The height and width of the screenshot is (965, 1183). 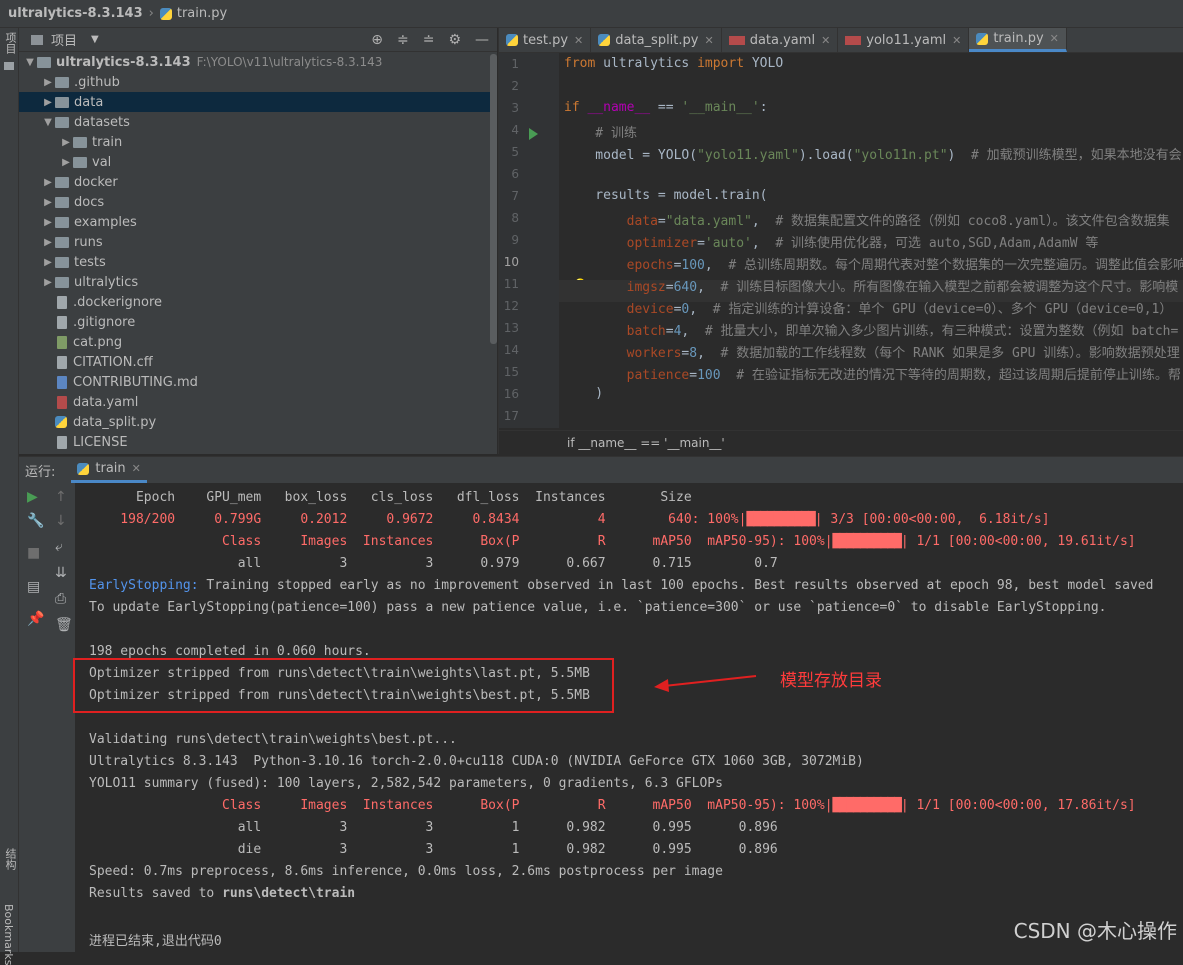 What do you see at coordinates (35, 521) in the screenshot?
I see `wrench-icon: 🔧` at bounding box center [35, 521].